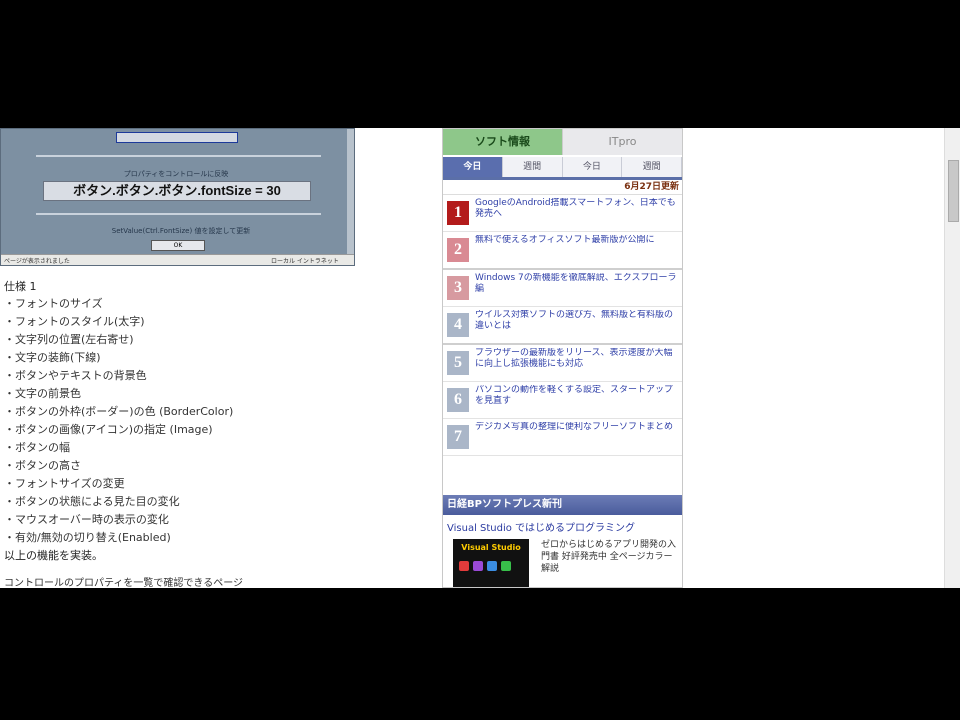  I want to click on thumb-footer: SetValue(Ctrl.FontSize) 値を設定して更新, so click(181, 231).